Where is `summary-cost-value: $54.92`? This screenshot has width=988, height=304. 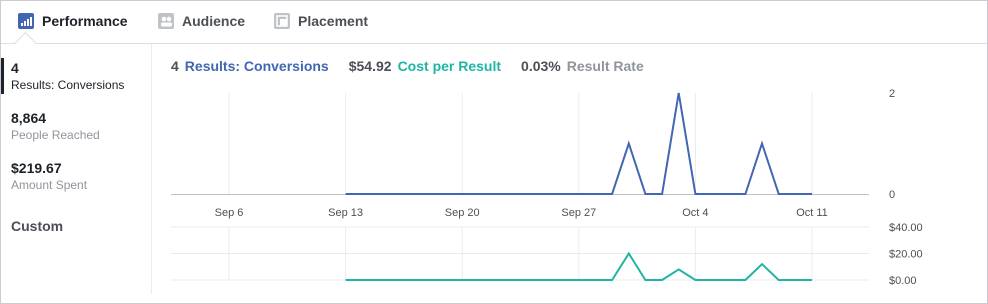
summary-cost-value: $54.92 is located at coordinates (370, 66).